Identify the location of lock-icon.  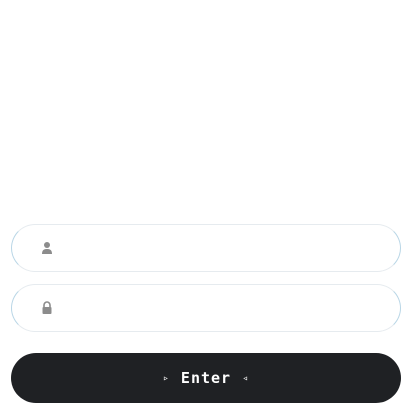
(47, 308).